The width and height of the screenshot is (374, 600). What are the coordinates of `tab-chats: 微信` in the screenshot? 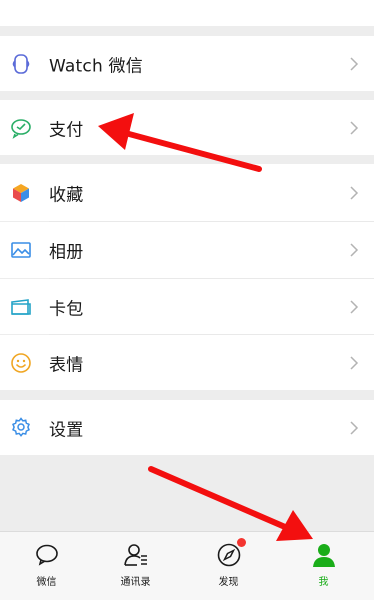 It's located at (46, 566).